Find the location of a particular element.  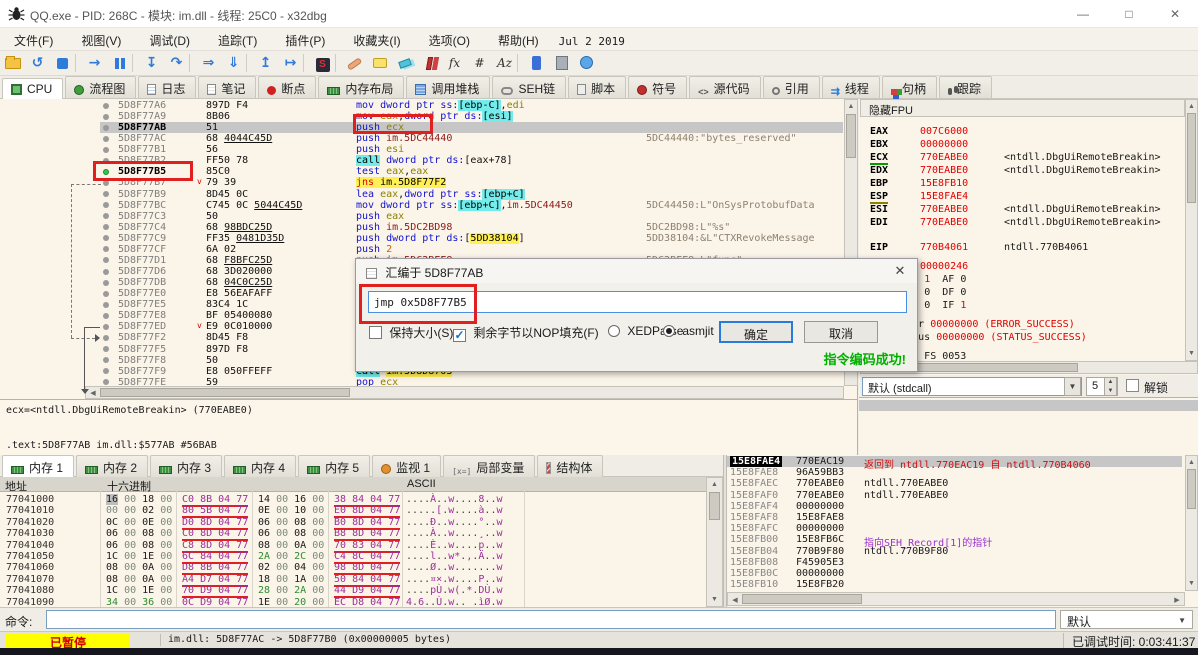

register-value: 770B4061 is located at coordinates (944, 247).